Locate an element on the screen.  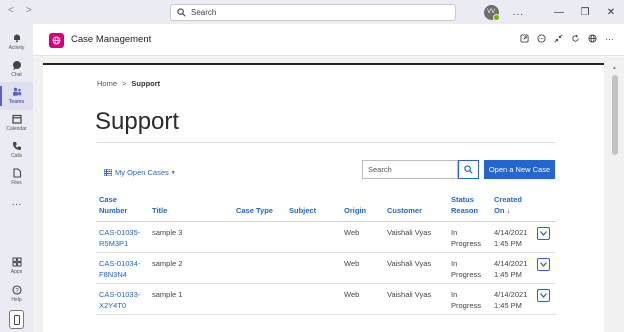
global-search-box: Search is located at coordinates (313, 12).